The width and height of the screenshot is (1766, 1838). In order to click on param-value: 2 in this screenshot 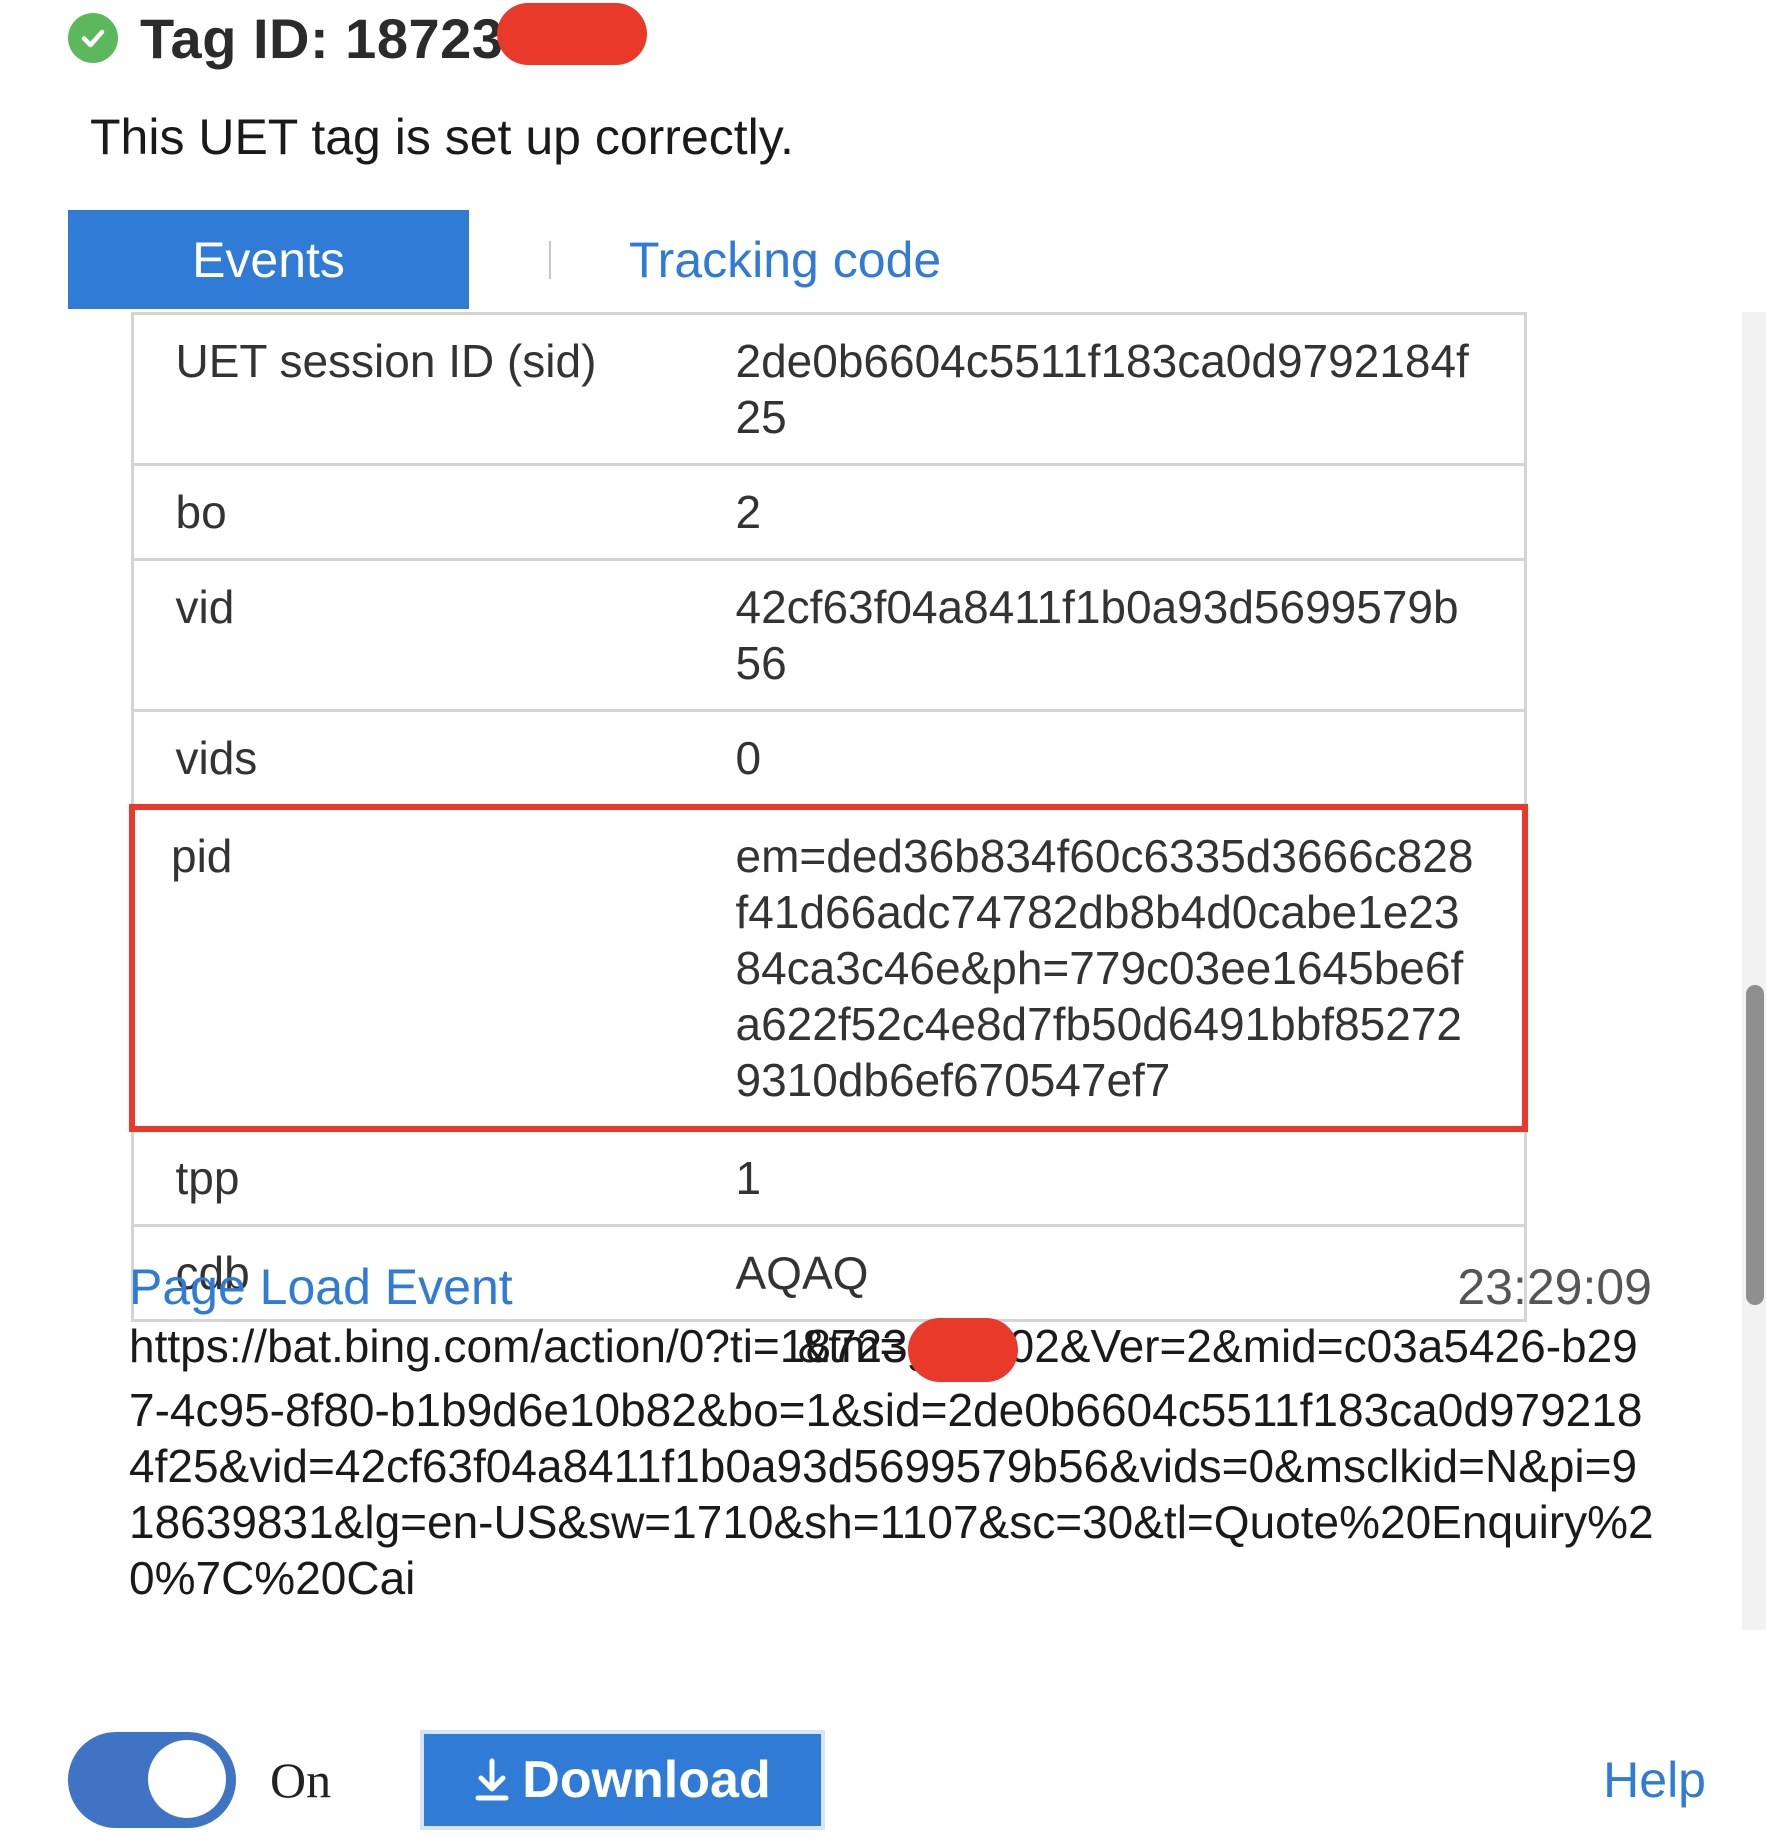, I will do `click(1130, 512)`.